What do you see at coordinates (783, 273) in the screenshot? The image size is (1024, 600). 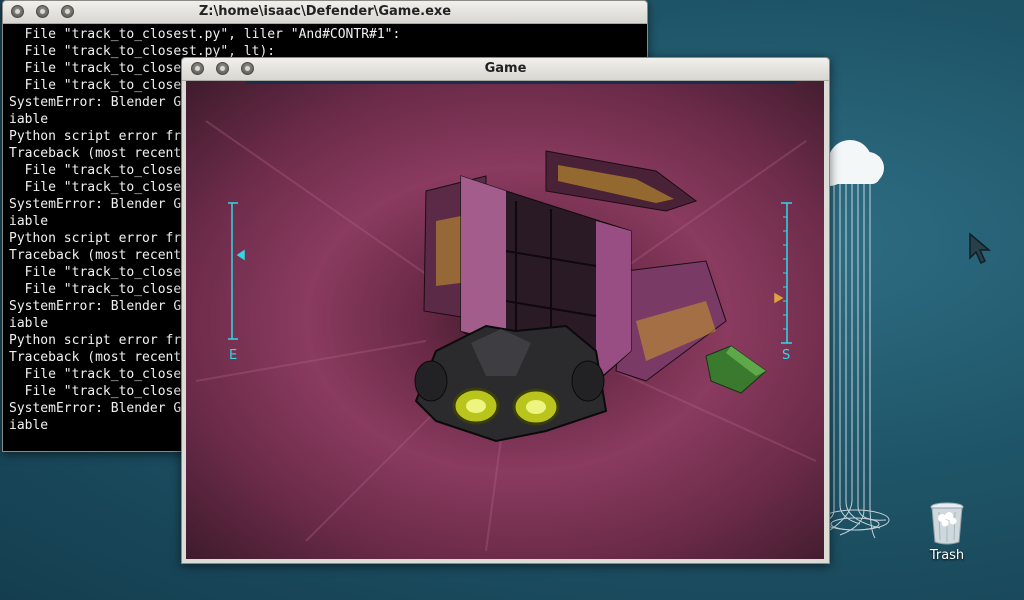 I see `hud-right-gauge` at bounding box center [783, 273].